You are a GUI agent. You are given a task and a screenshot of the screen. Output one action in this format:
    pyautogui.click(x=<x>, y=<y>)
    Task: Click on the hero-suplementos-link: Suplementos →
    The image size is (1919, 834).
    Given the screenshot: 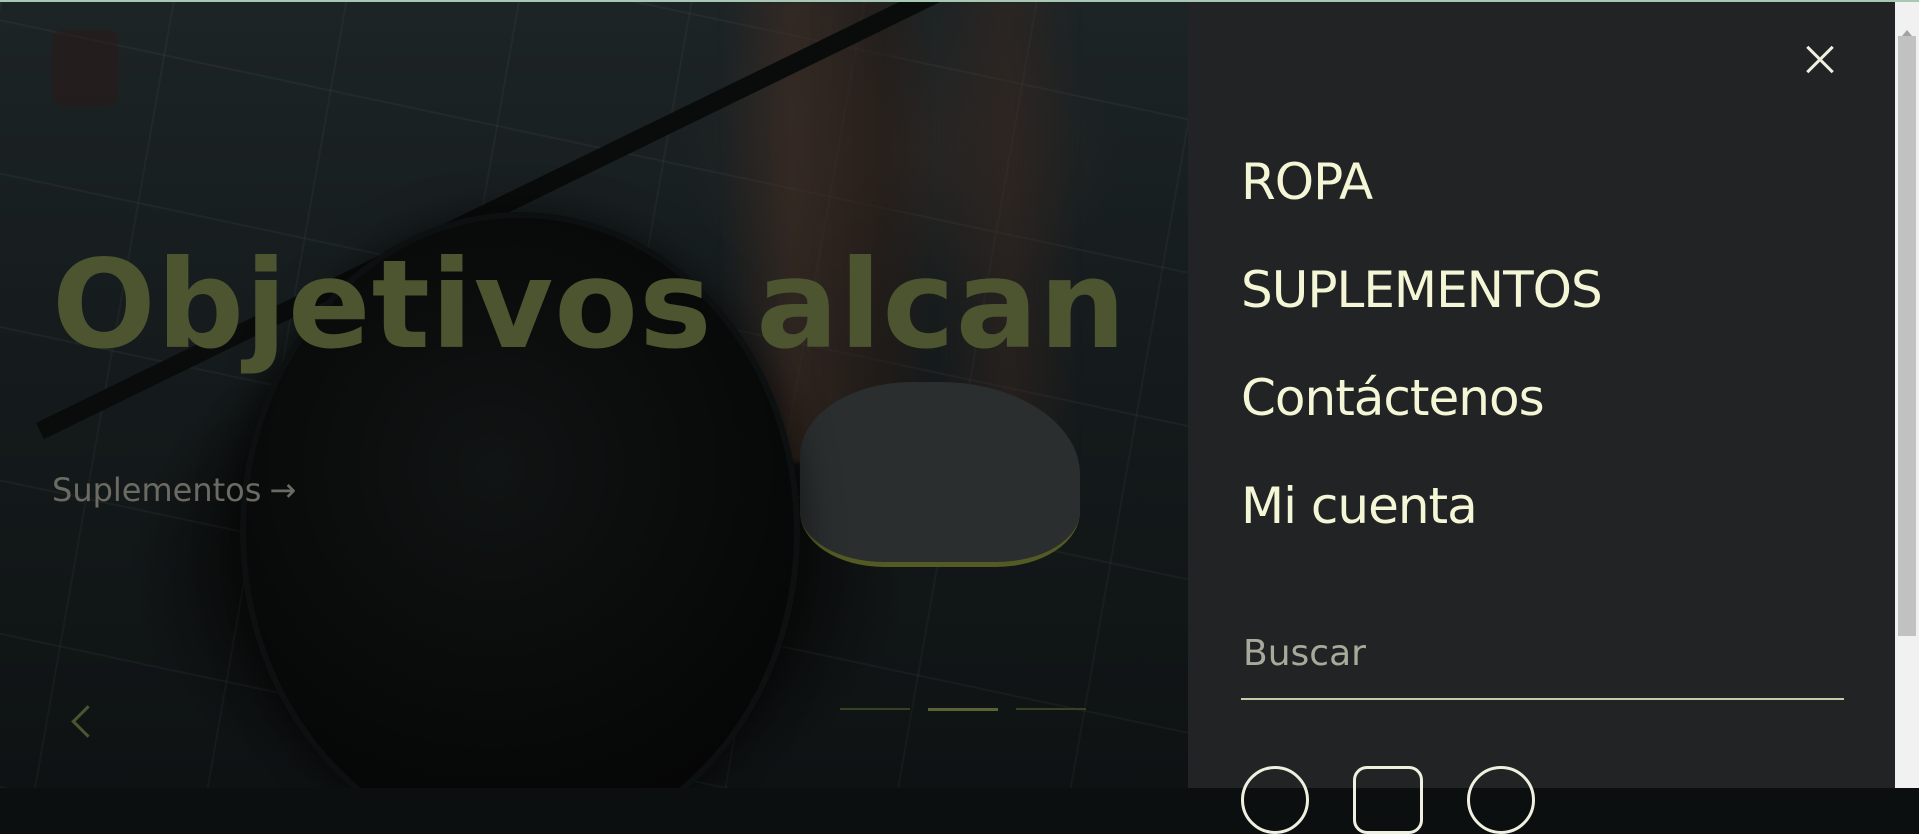 What is the action you would take?
    pyautogui.click(x=174, y=490)
    